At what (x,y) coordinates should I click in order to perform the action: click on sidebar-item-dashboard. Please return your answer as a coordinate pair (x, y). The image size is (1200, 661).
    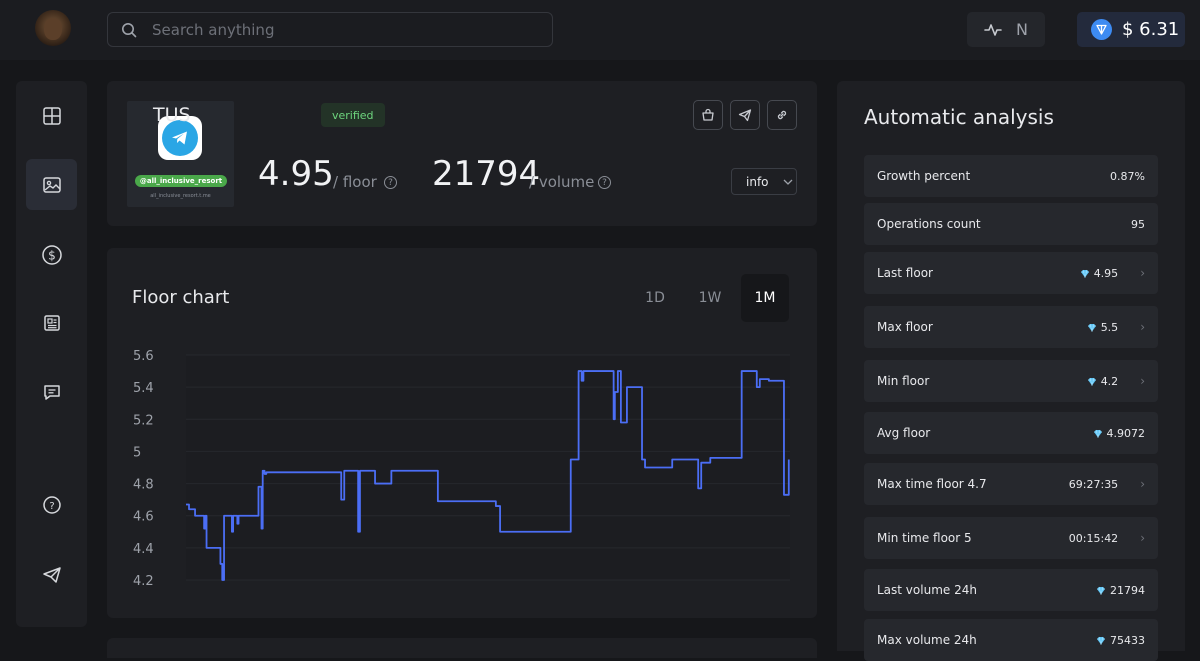
    Looking at the image, I should click on (51, 115).